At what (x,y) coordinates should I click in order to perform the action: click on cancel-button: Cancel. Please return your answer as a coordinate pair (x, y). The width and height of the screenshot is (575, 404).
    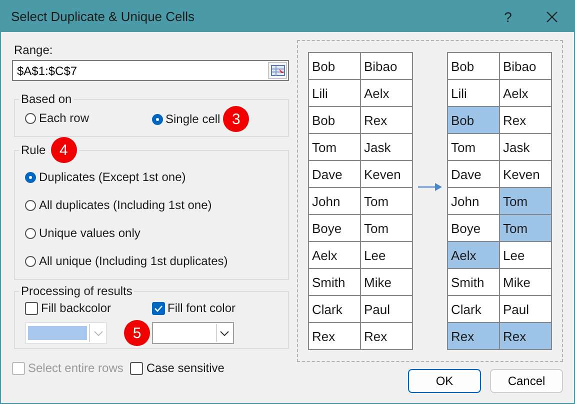
    Looking at the image, I should click on (526, 381).